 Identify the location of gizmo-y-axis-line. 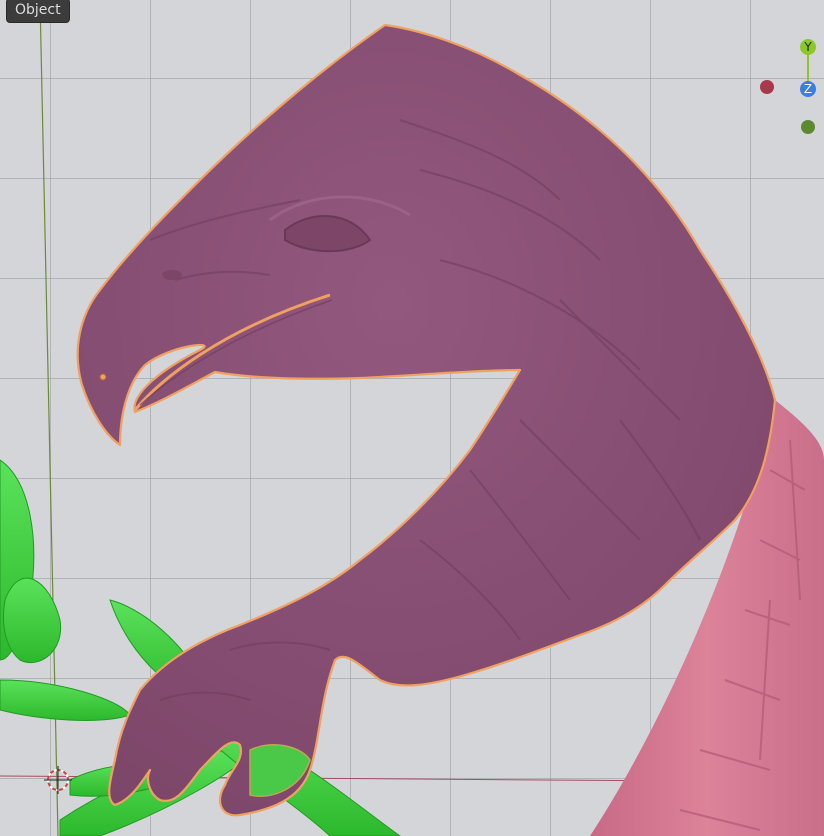
(808, 69).